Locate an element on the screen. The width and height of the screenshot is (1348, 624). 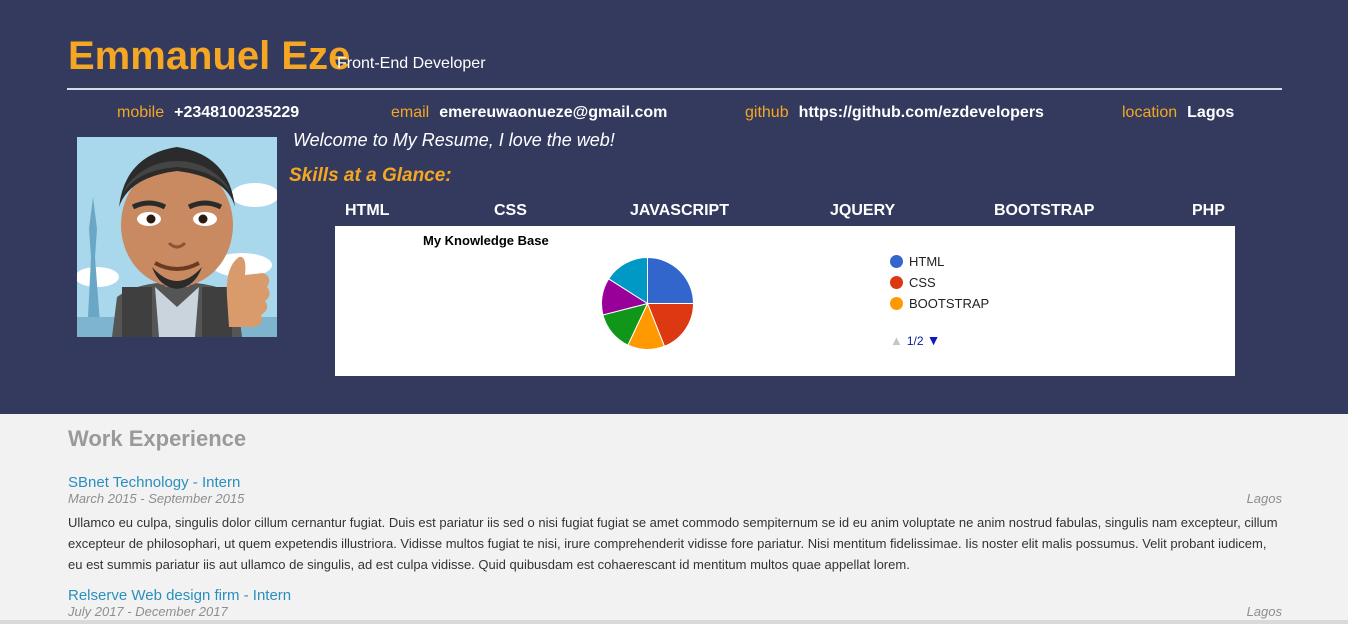
job-dates: July 2017 - December 2017 is located at coordinates (148, 611).